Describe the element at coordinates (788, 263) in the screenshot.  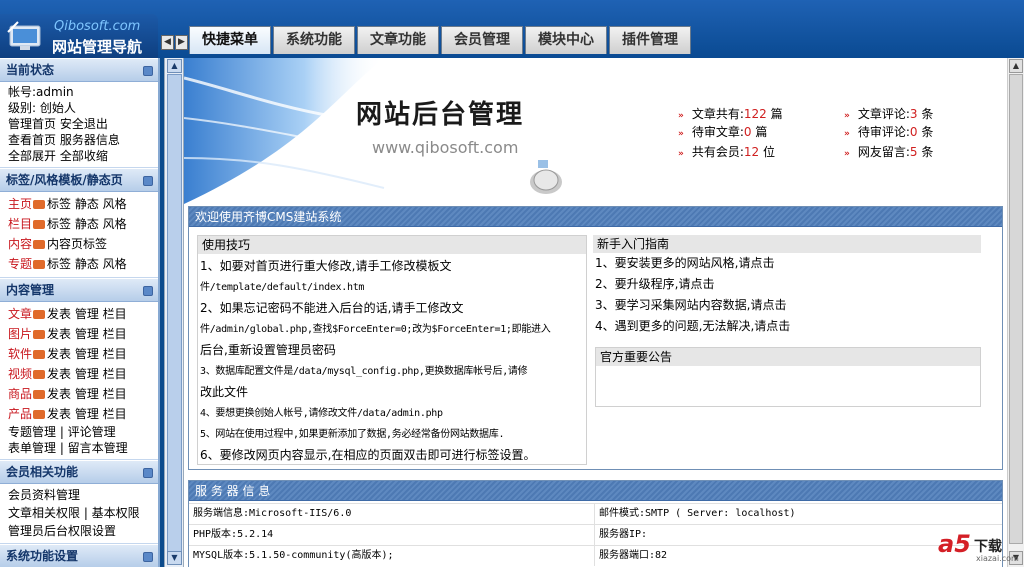
I see `guide-line: 1、要安装更多的网站风格,请点击` at that location.